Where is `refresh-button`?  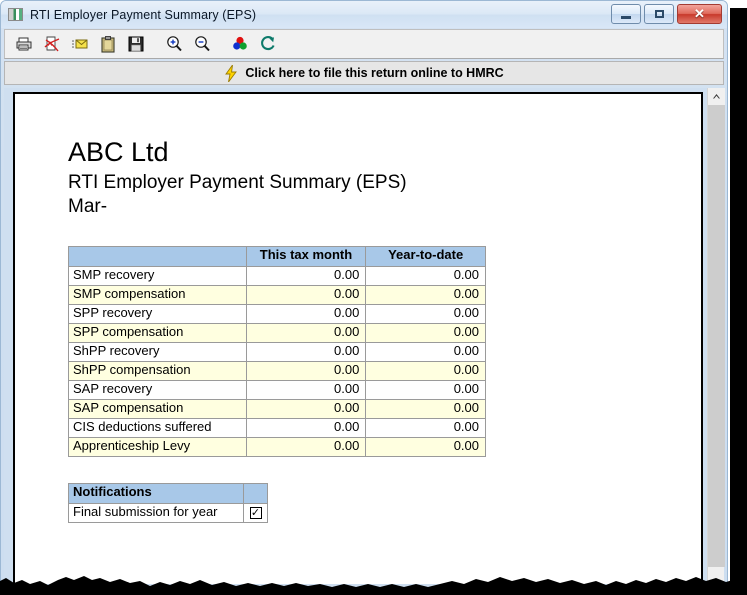 refresh-button is located at coordinates (268, 44).